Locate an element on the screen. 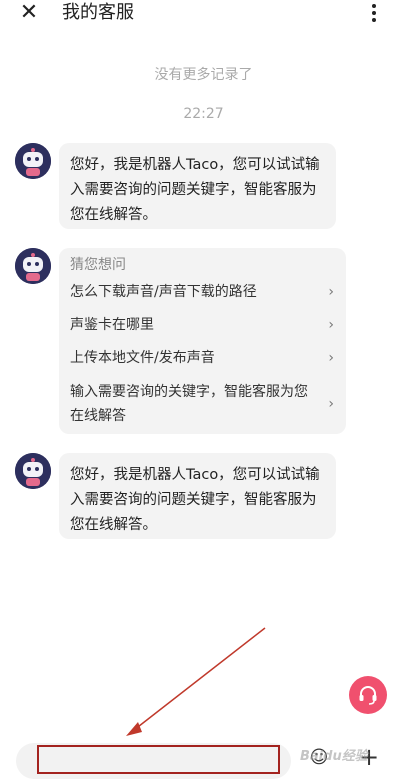 This screenshot has height=781, width=407. header: ✕ 我的客服 is located at coordinates (203, 14).